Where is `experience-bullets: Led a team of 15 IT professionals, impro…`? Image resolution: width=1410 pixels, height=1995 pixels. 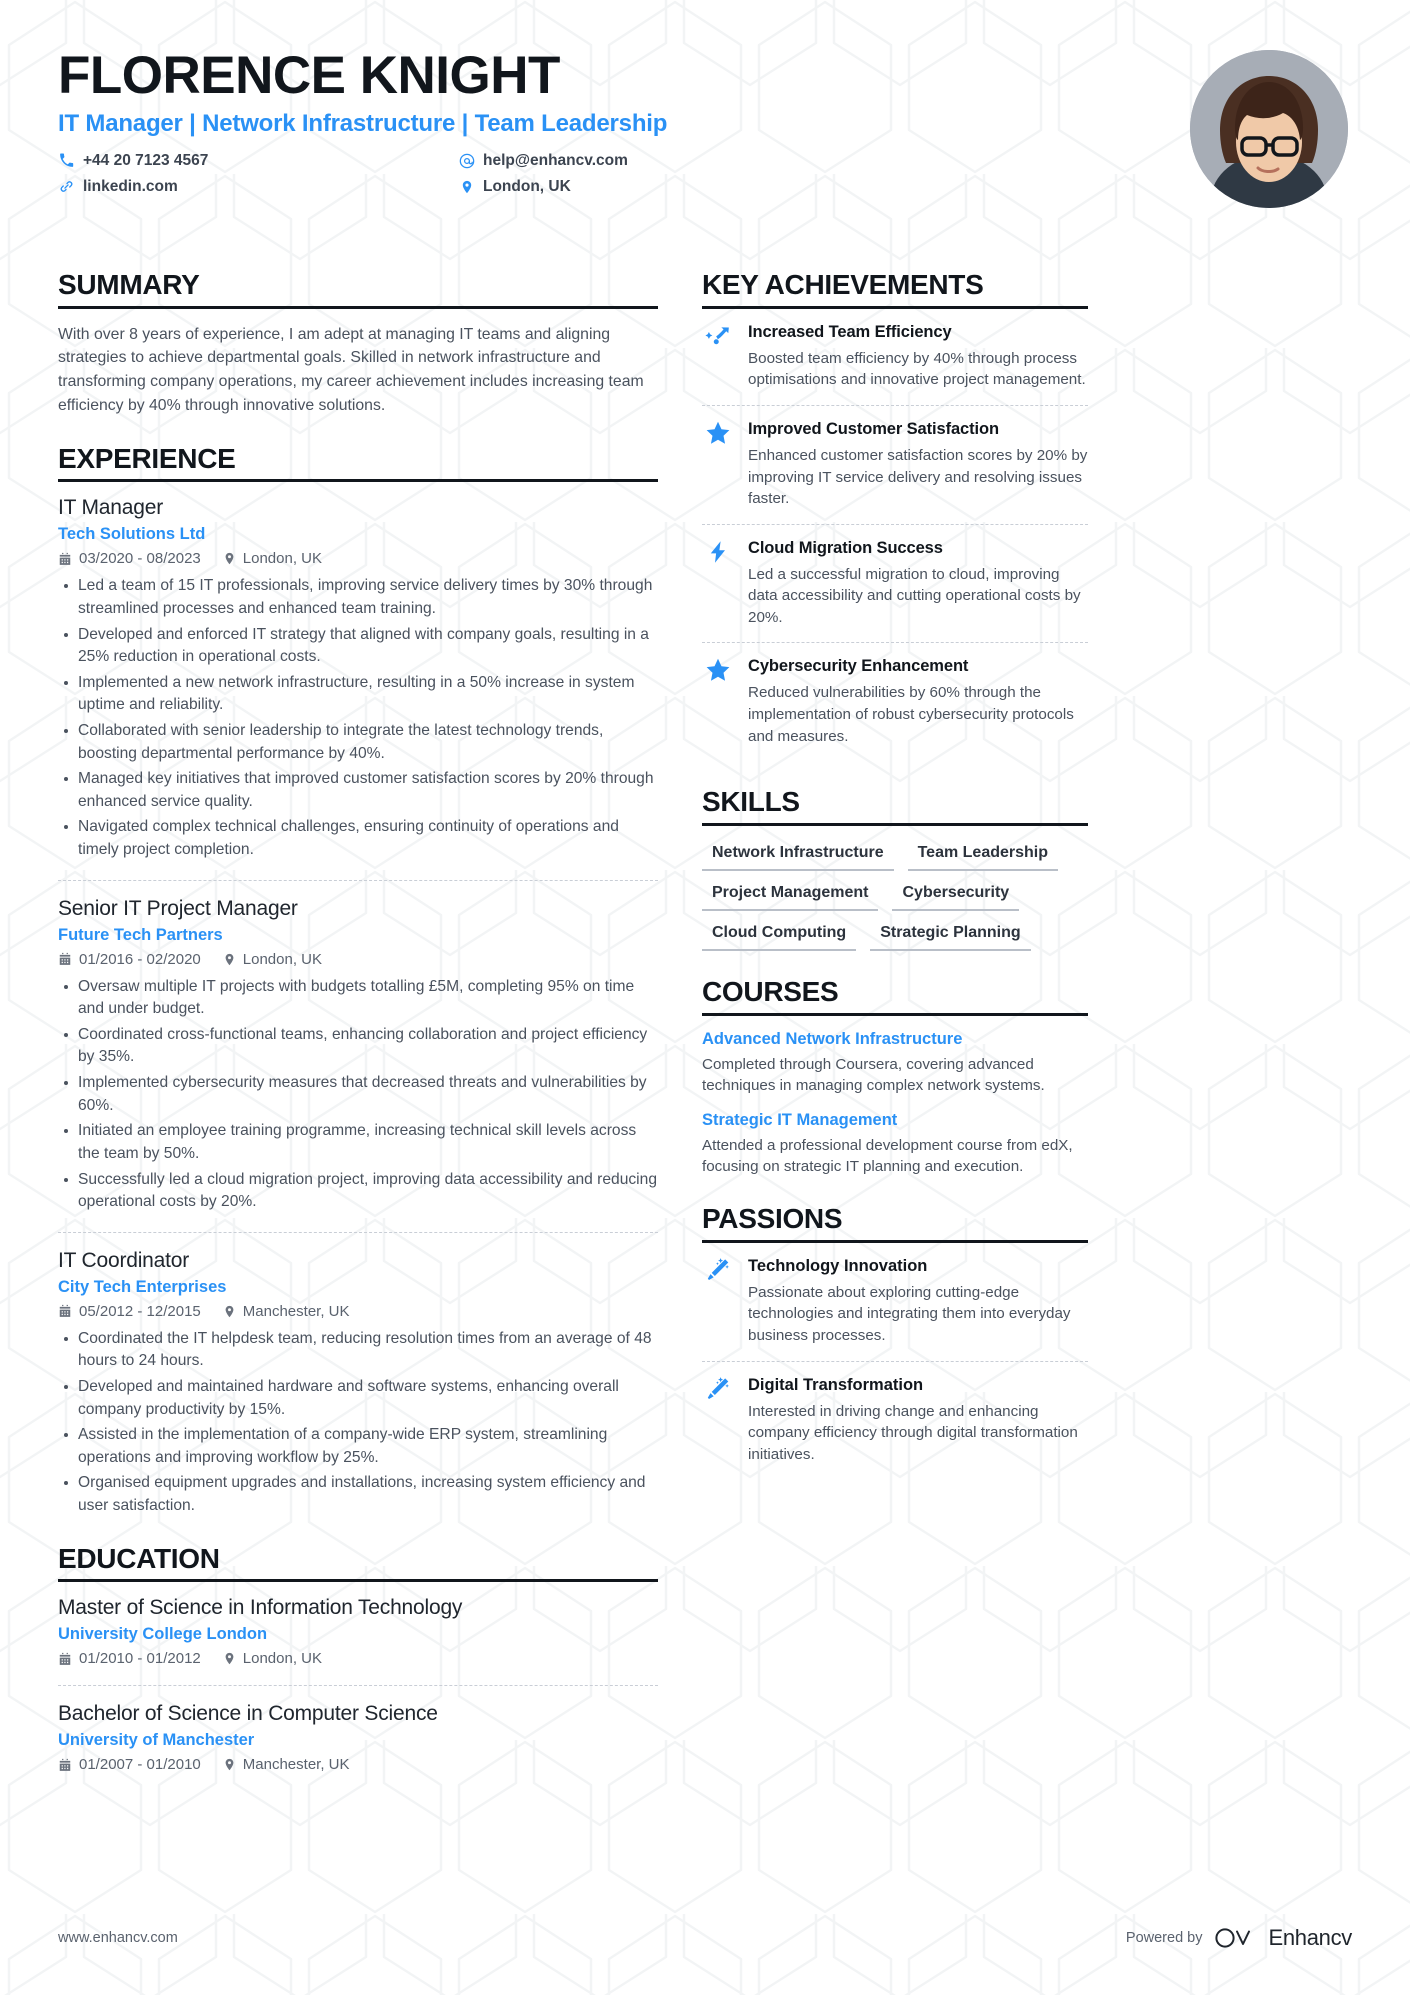
experience-bullets: Led a team of 15 IT professionals, impro… is located at coordinates (358, 718).